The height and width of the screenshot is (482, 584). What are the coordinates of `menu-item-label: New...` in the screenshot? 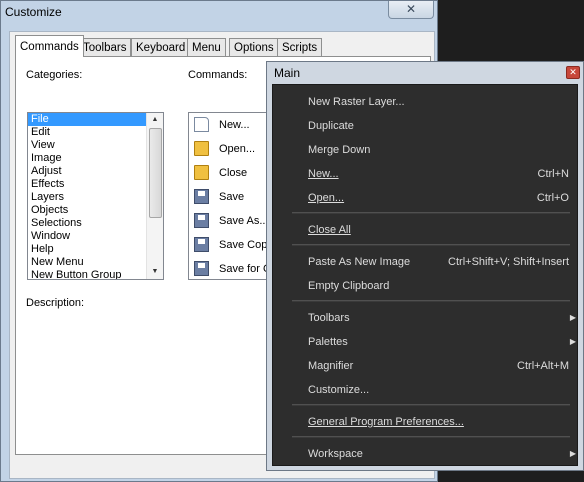 It's located at (323, 174).